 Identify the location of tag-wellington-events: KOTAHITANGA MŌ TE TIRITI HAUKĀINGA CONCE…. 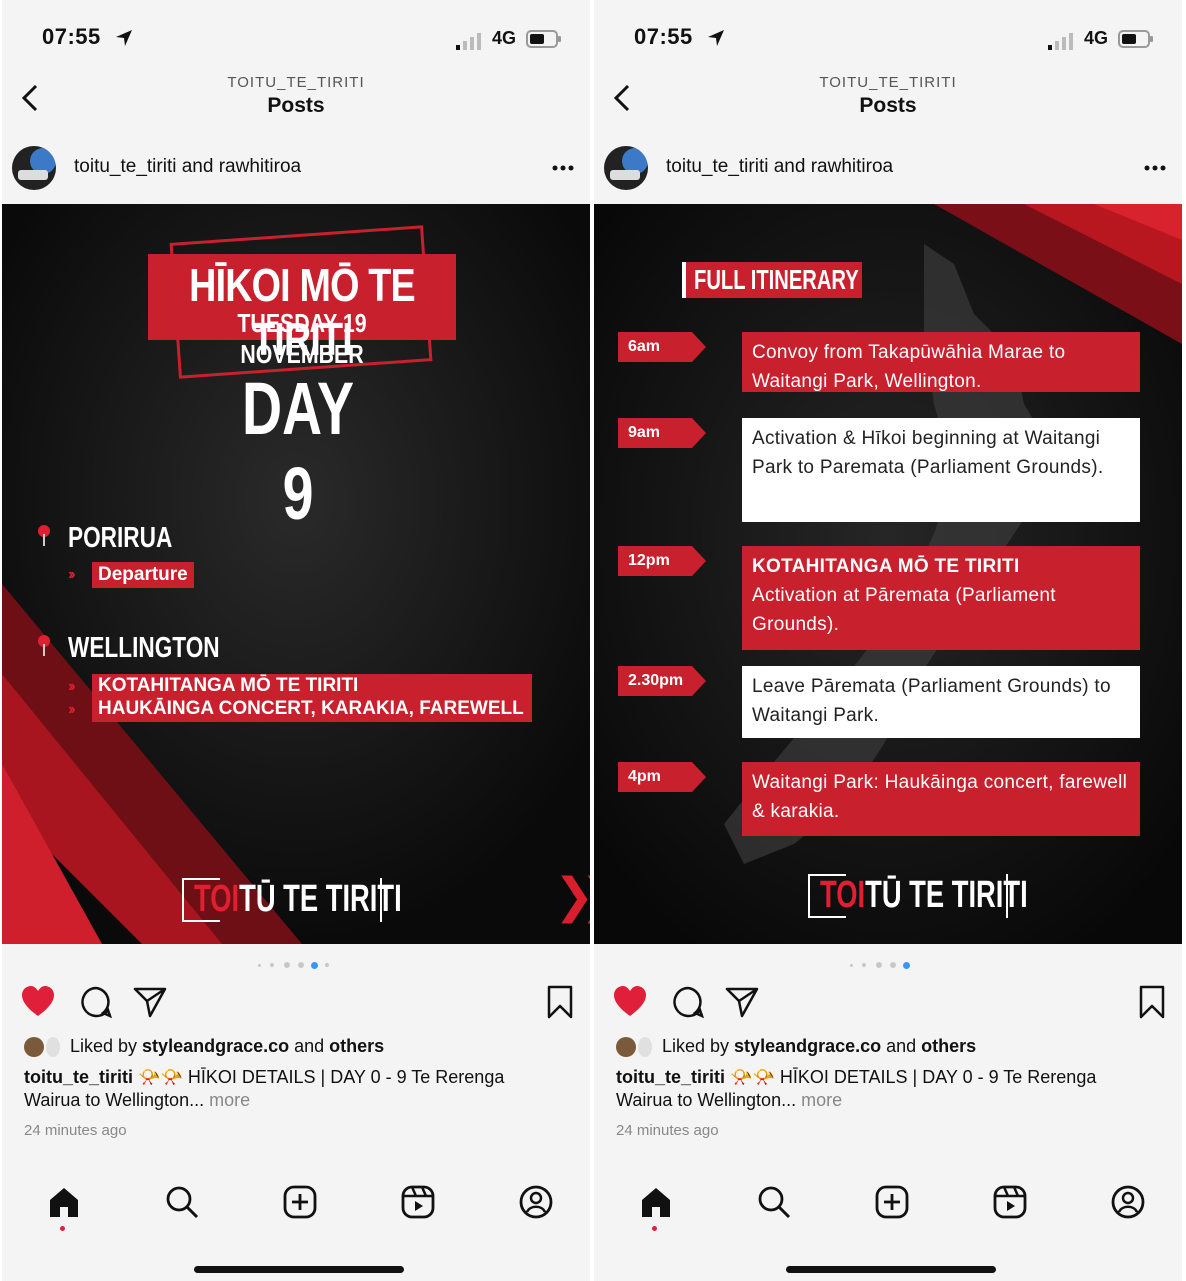
(312, 698).